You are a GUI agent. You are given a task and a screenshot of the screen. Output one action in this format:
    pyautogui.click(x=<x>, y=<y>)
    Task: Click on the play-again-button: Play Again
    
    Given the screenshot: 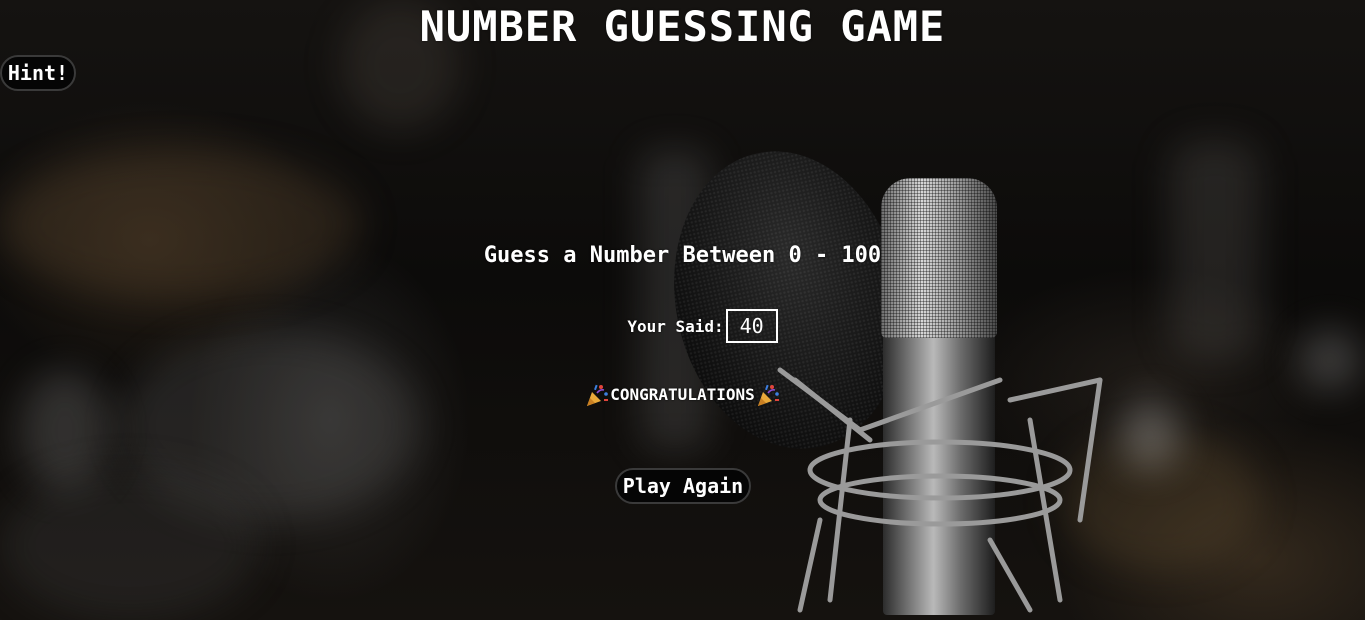 What is the action you would take?
    pyautogui.click(x=683, y=486)
    